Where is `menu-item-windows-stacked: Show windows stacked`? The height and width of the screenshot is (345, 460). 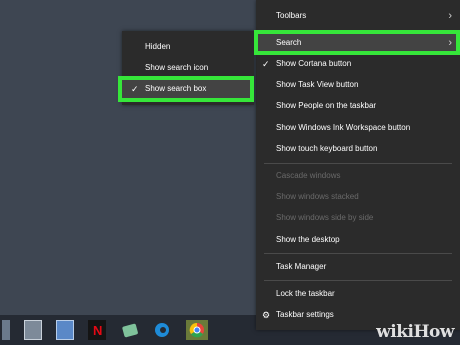
menu-item-windows-stacked: Show windows stacked is located at coordinates (358, 197).